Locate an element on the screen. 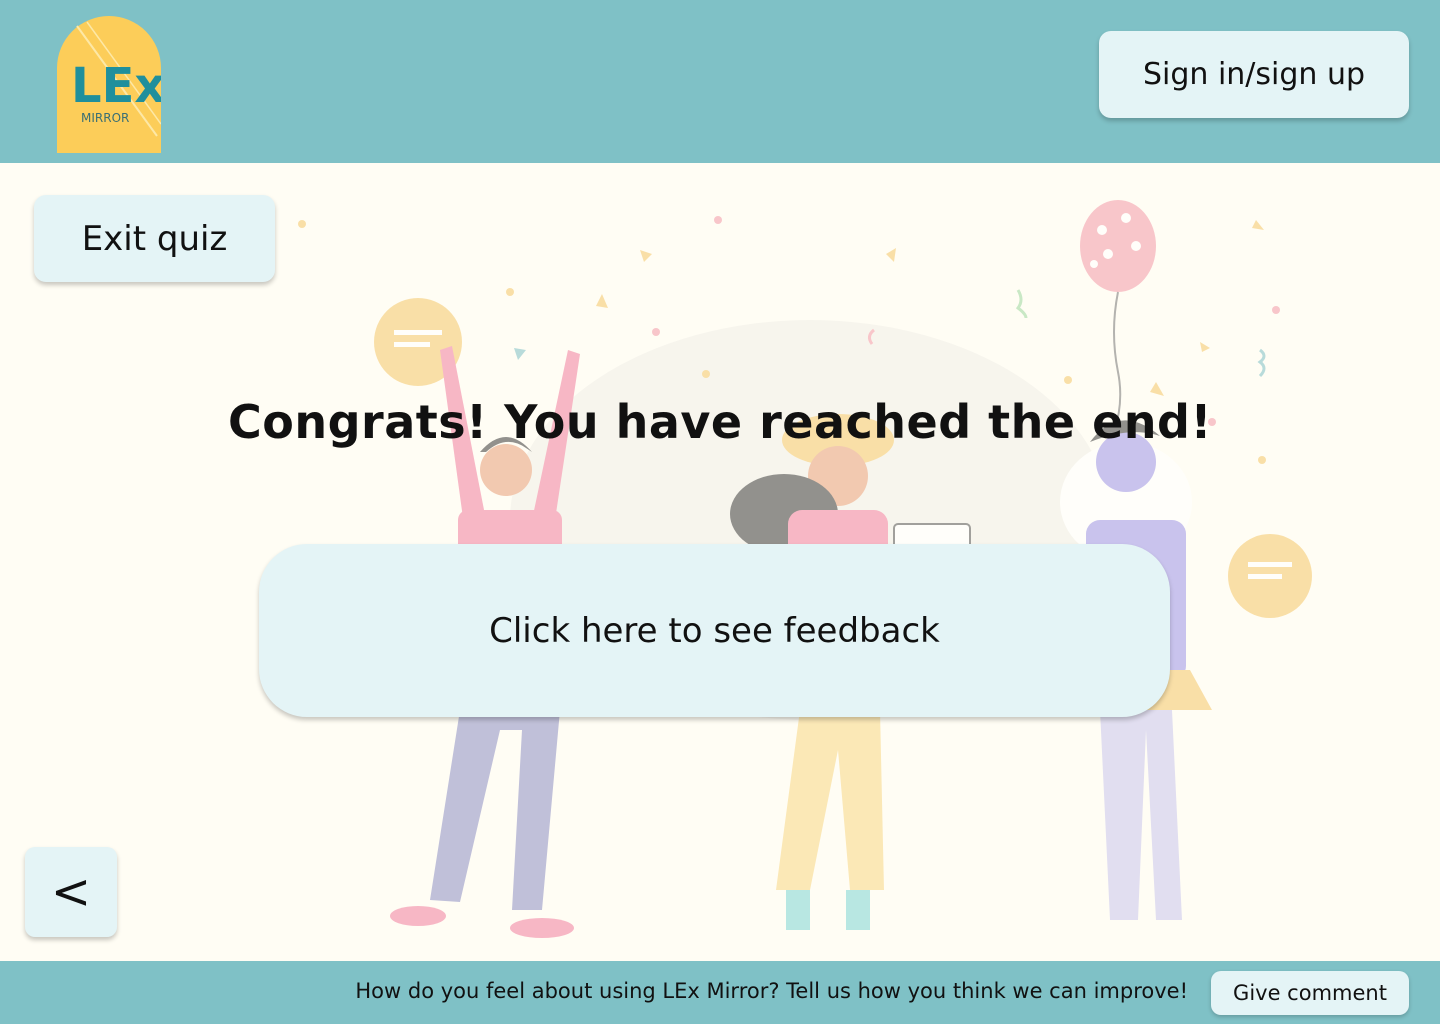 The width and height of the screenshot is (1440, 1024). sign-in-button: Sign in/sign up is located at coordinates (1254, 74).